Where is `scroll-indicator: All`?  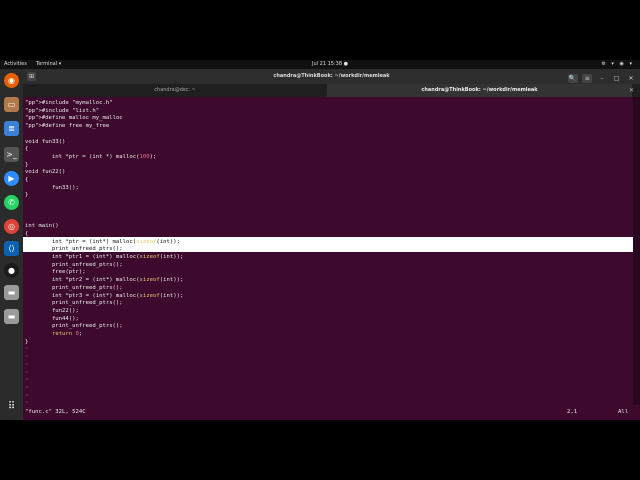 scroll-indicator: All is located at coordinates (623, 412).